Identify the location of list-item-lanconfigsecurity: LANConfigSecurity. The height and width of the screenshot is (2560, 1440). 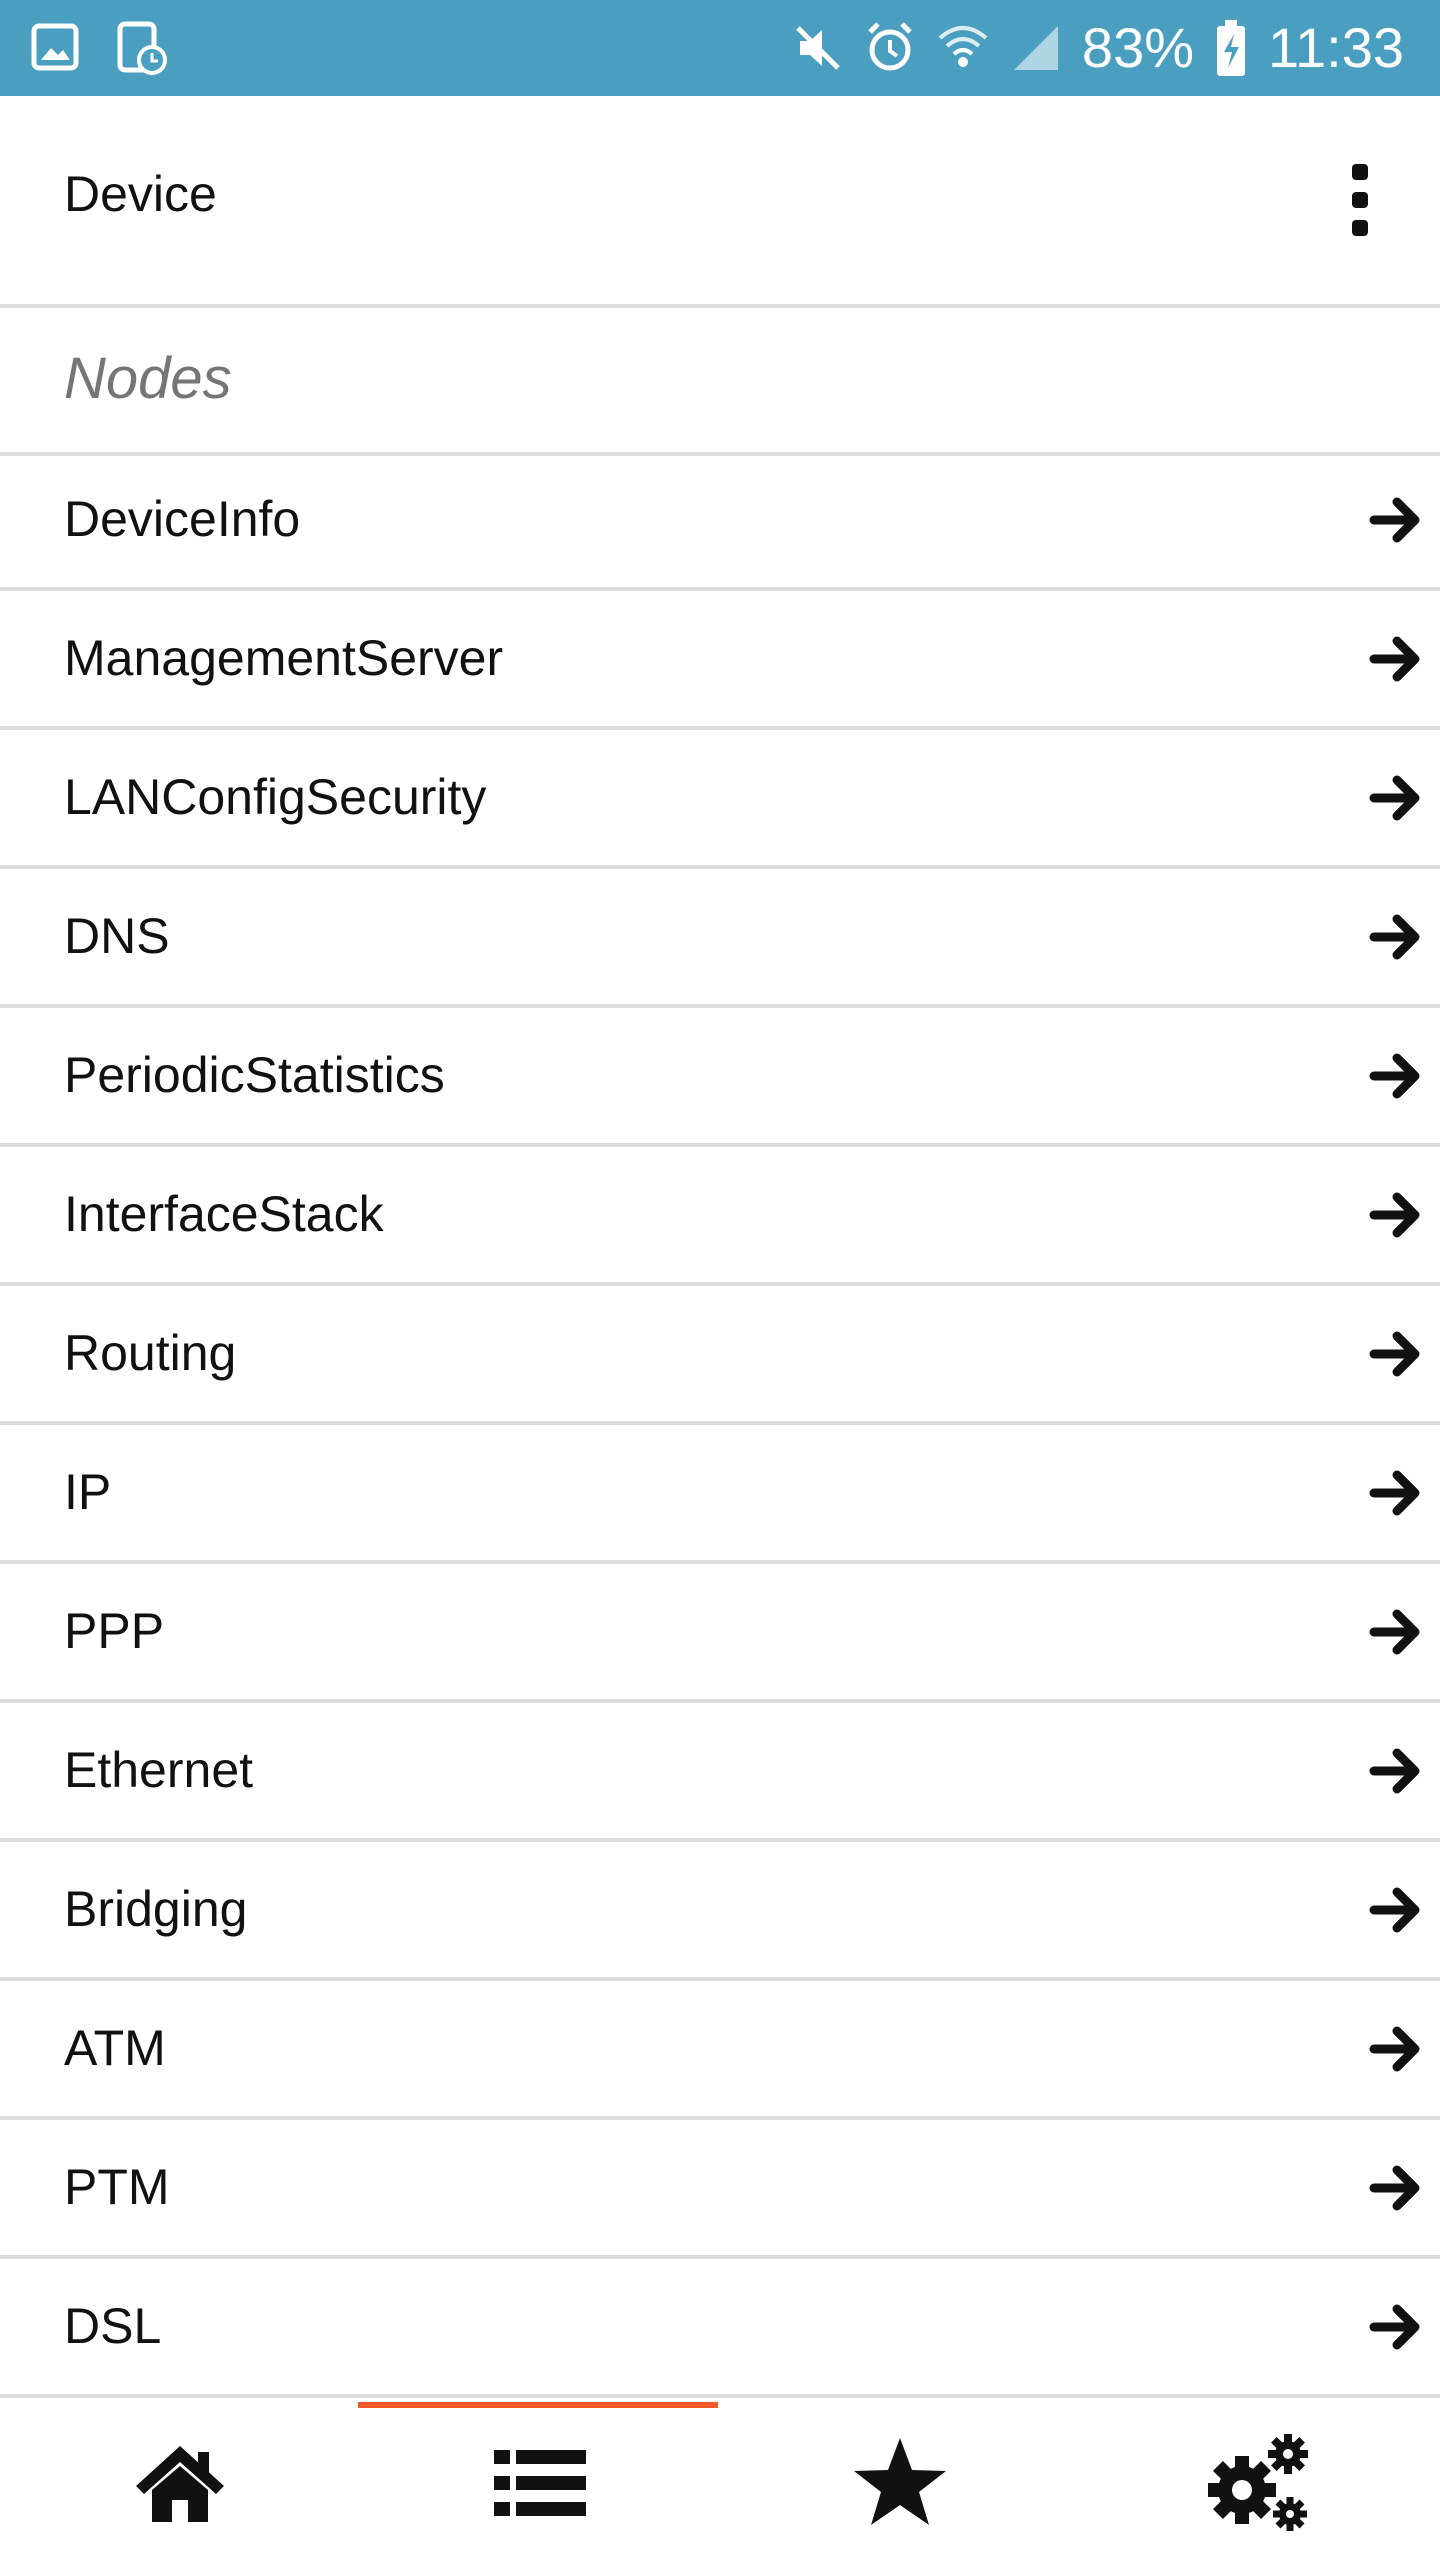
(720, 799).